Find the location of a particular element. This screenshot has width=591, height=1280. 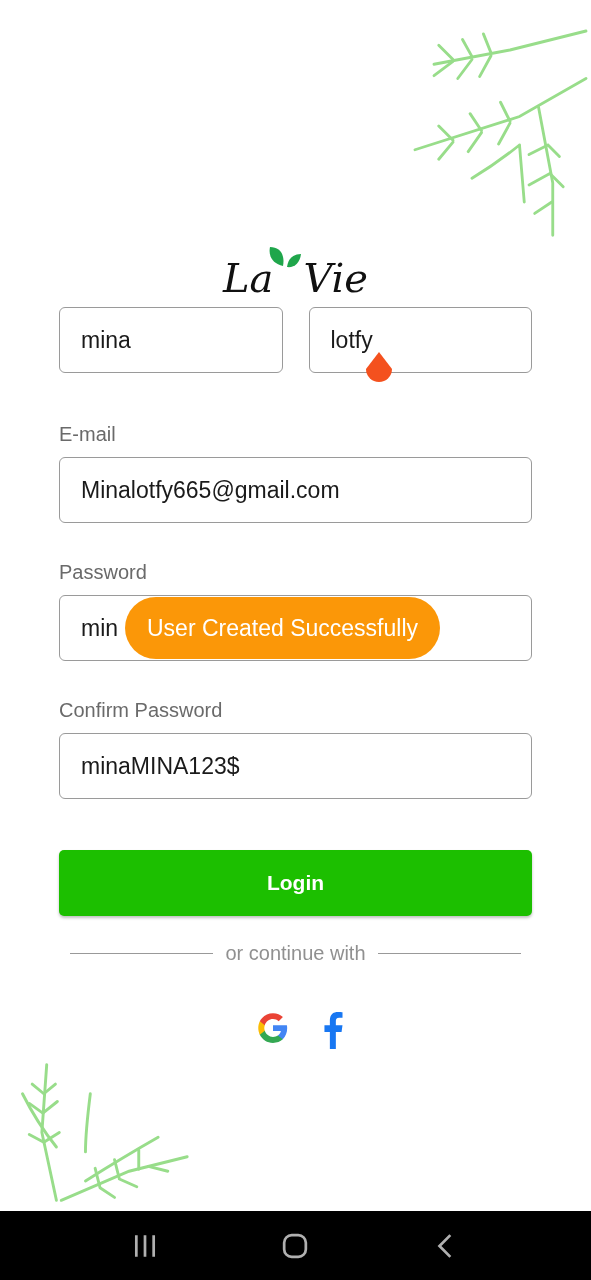

field-value: Minalotfy665@gmail.com is located at coordinates (210, 490).